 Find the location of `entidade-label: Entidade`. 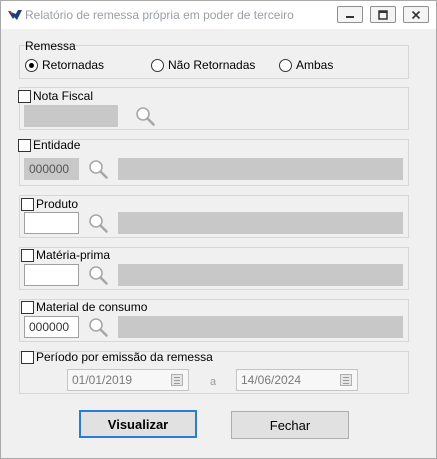

entidade-label: Entidade is located at coordinates (56, 145).